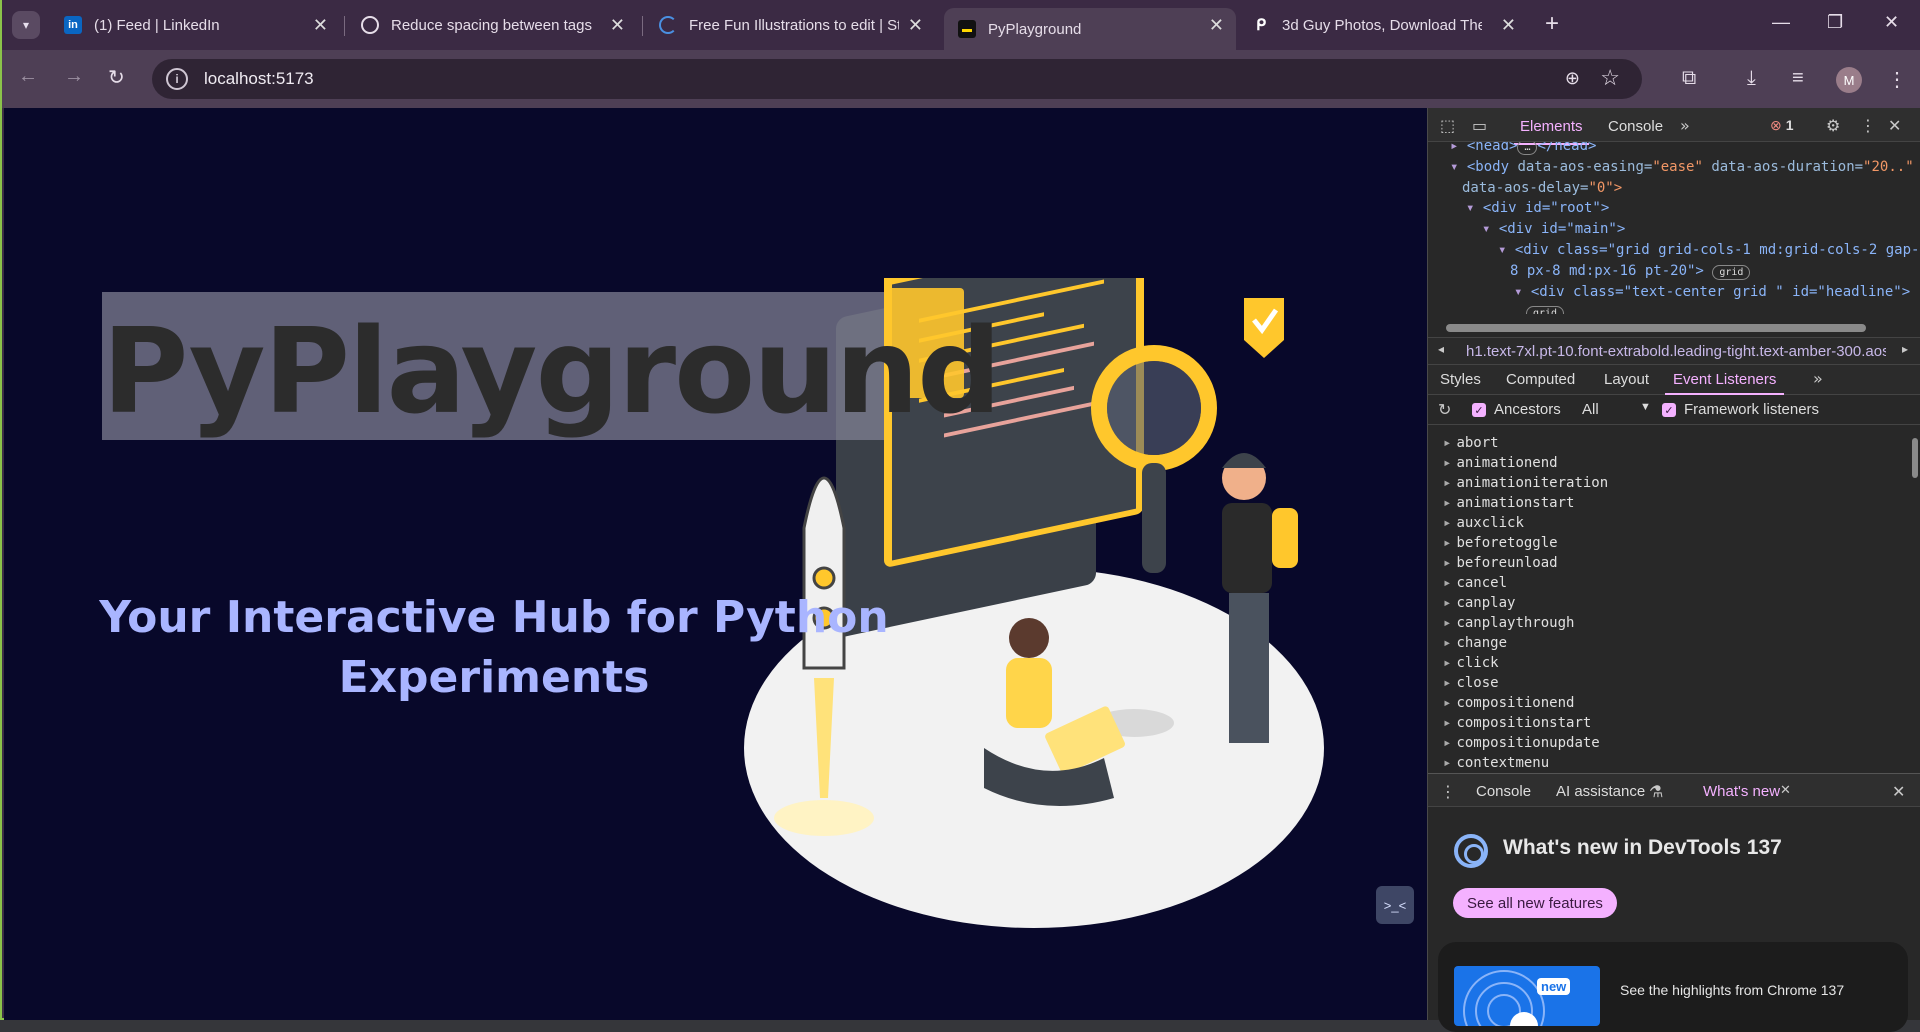  Describe the element at coordinates (552, 371) in the screenshot. I see `page-title: PyPlayground` at that location.